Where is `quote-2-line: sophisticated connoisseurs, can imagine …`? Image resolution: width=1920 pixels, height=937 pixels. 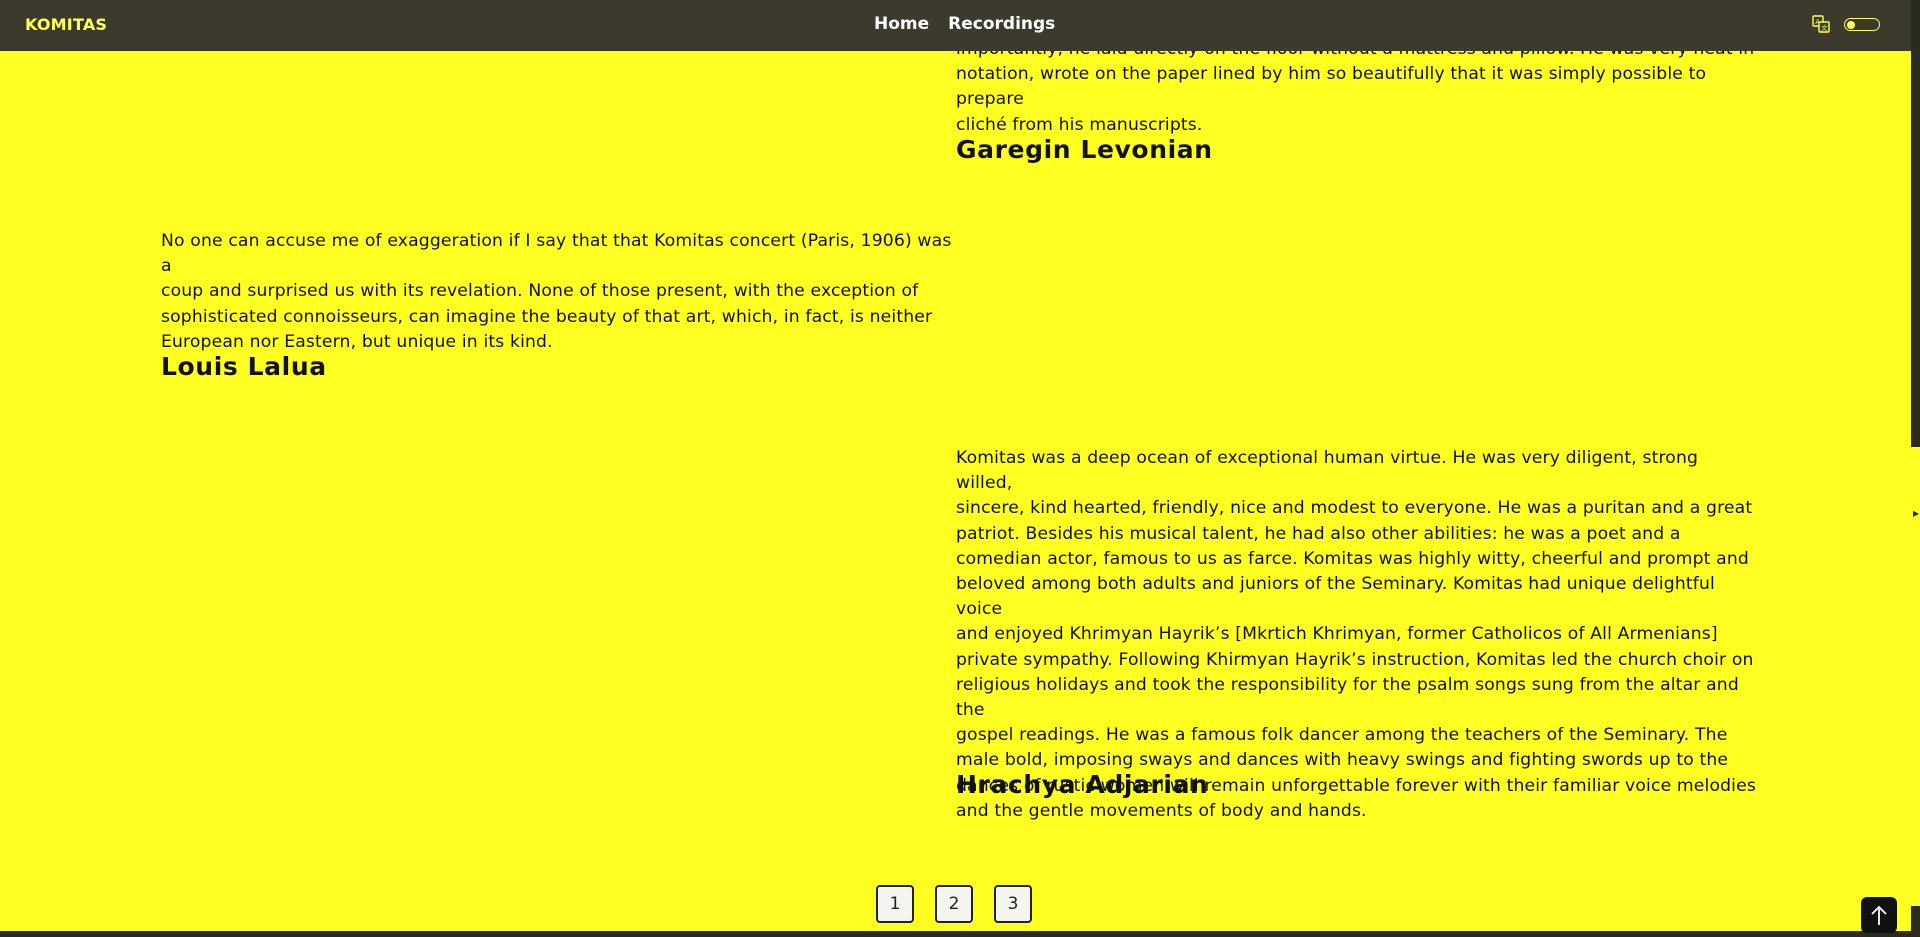 quote-2-line: sophisticated connoisseurs, can imagine … is located at coordinates (547, 316).